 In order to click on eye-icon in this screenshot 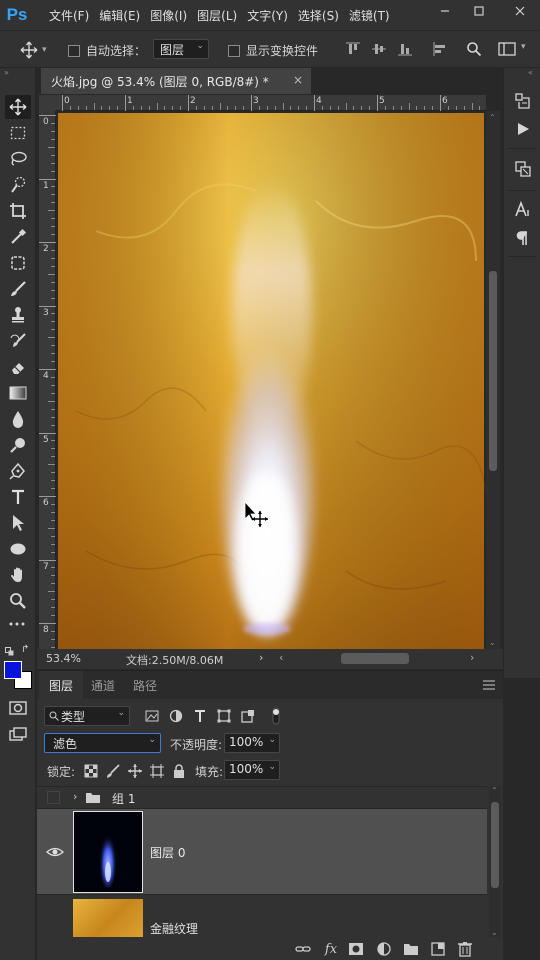, I will do `click(55, 852)`.